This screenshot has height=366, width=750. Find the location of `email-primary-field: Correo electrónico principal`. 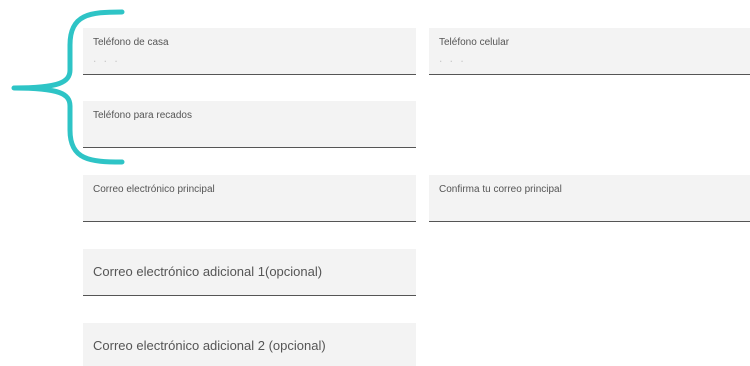

email-primary-field: Correo electrónico principal is located at coordinates (249, 198).